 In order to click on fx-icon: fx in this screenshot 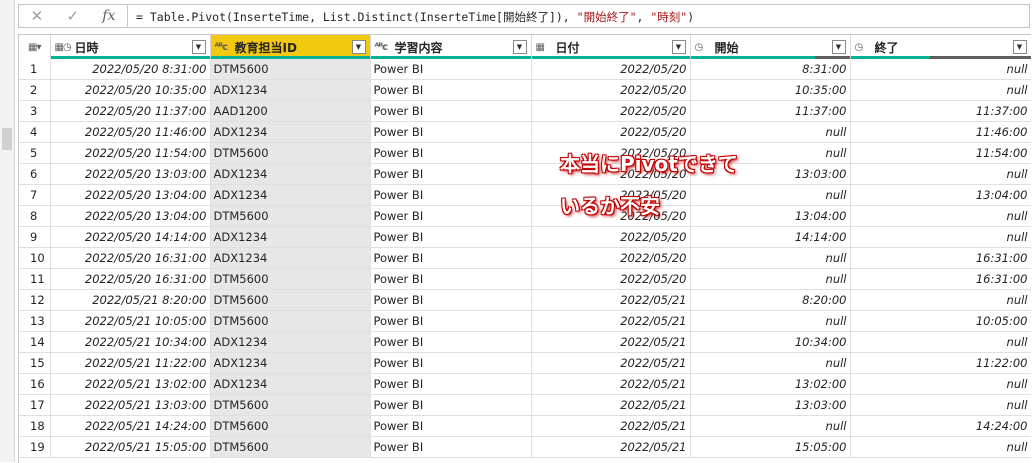, I will do `click(108, 16)`.